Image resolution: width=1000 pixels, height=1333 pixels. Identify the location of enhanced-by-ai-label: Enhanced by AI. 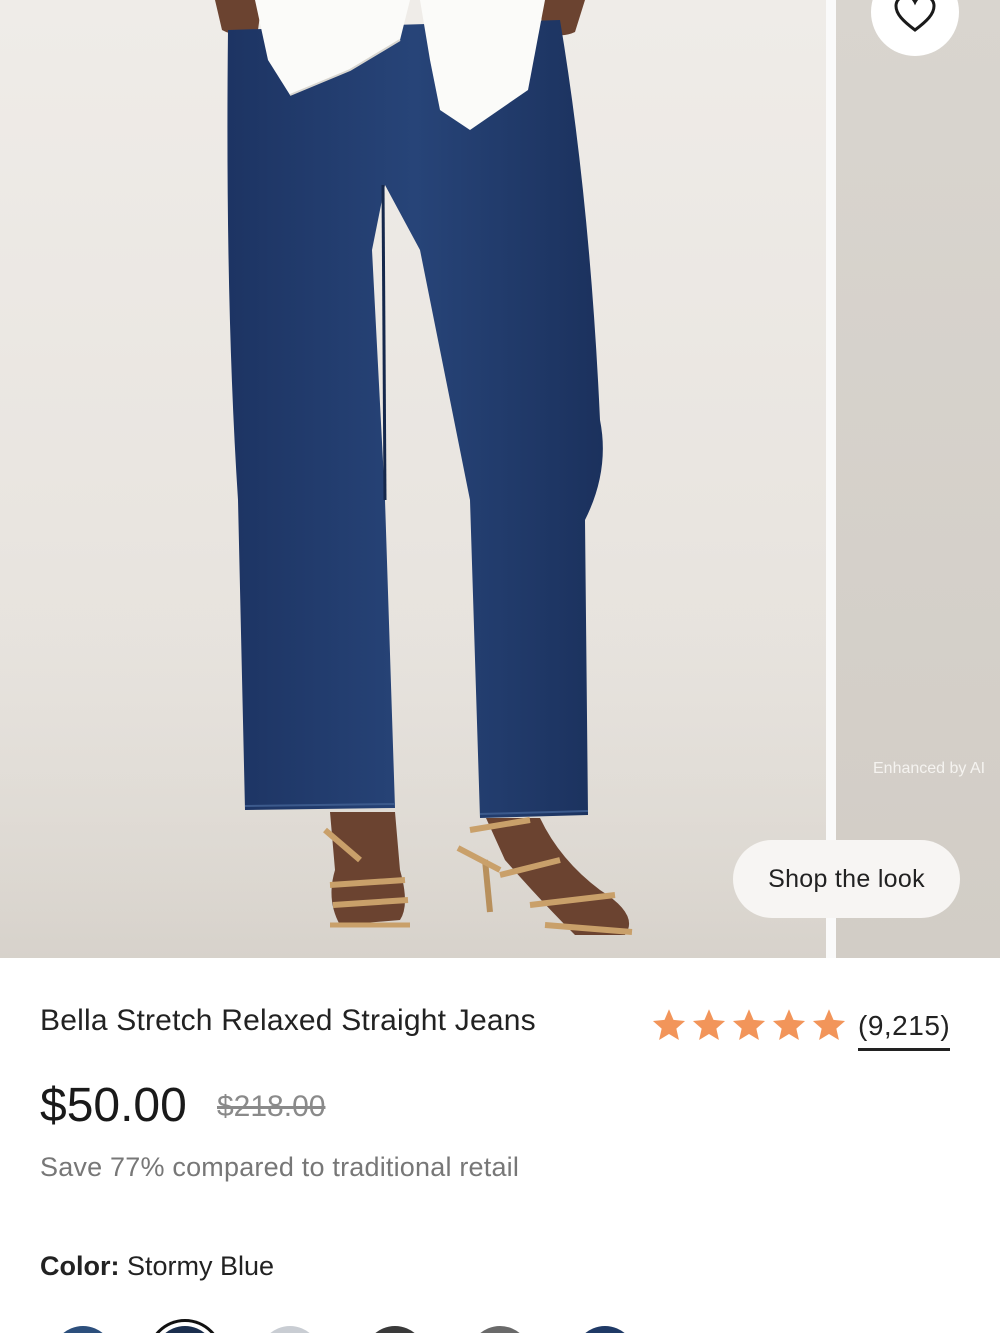
(929, 768).